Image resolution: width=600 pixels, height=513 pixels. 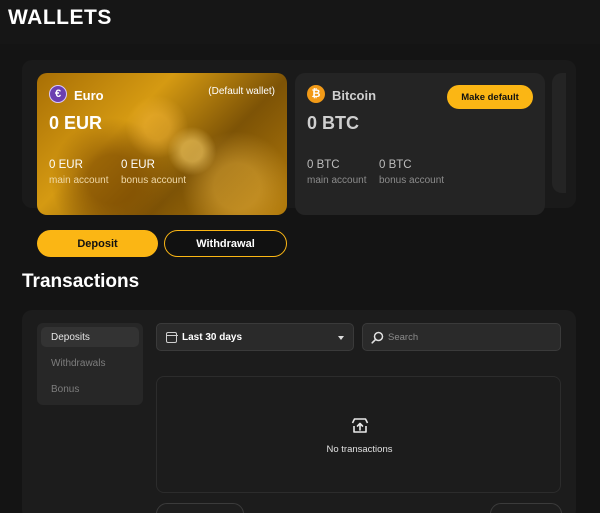 I want to click on search-input, so click(x=468, y=337).